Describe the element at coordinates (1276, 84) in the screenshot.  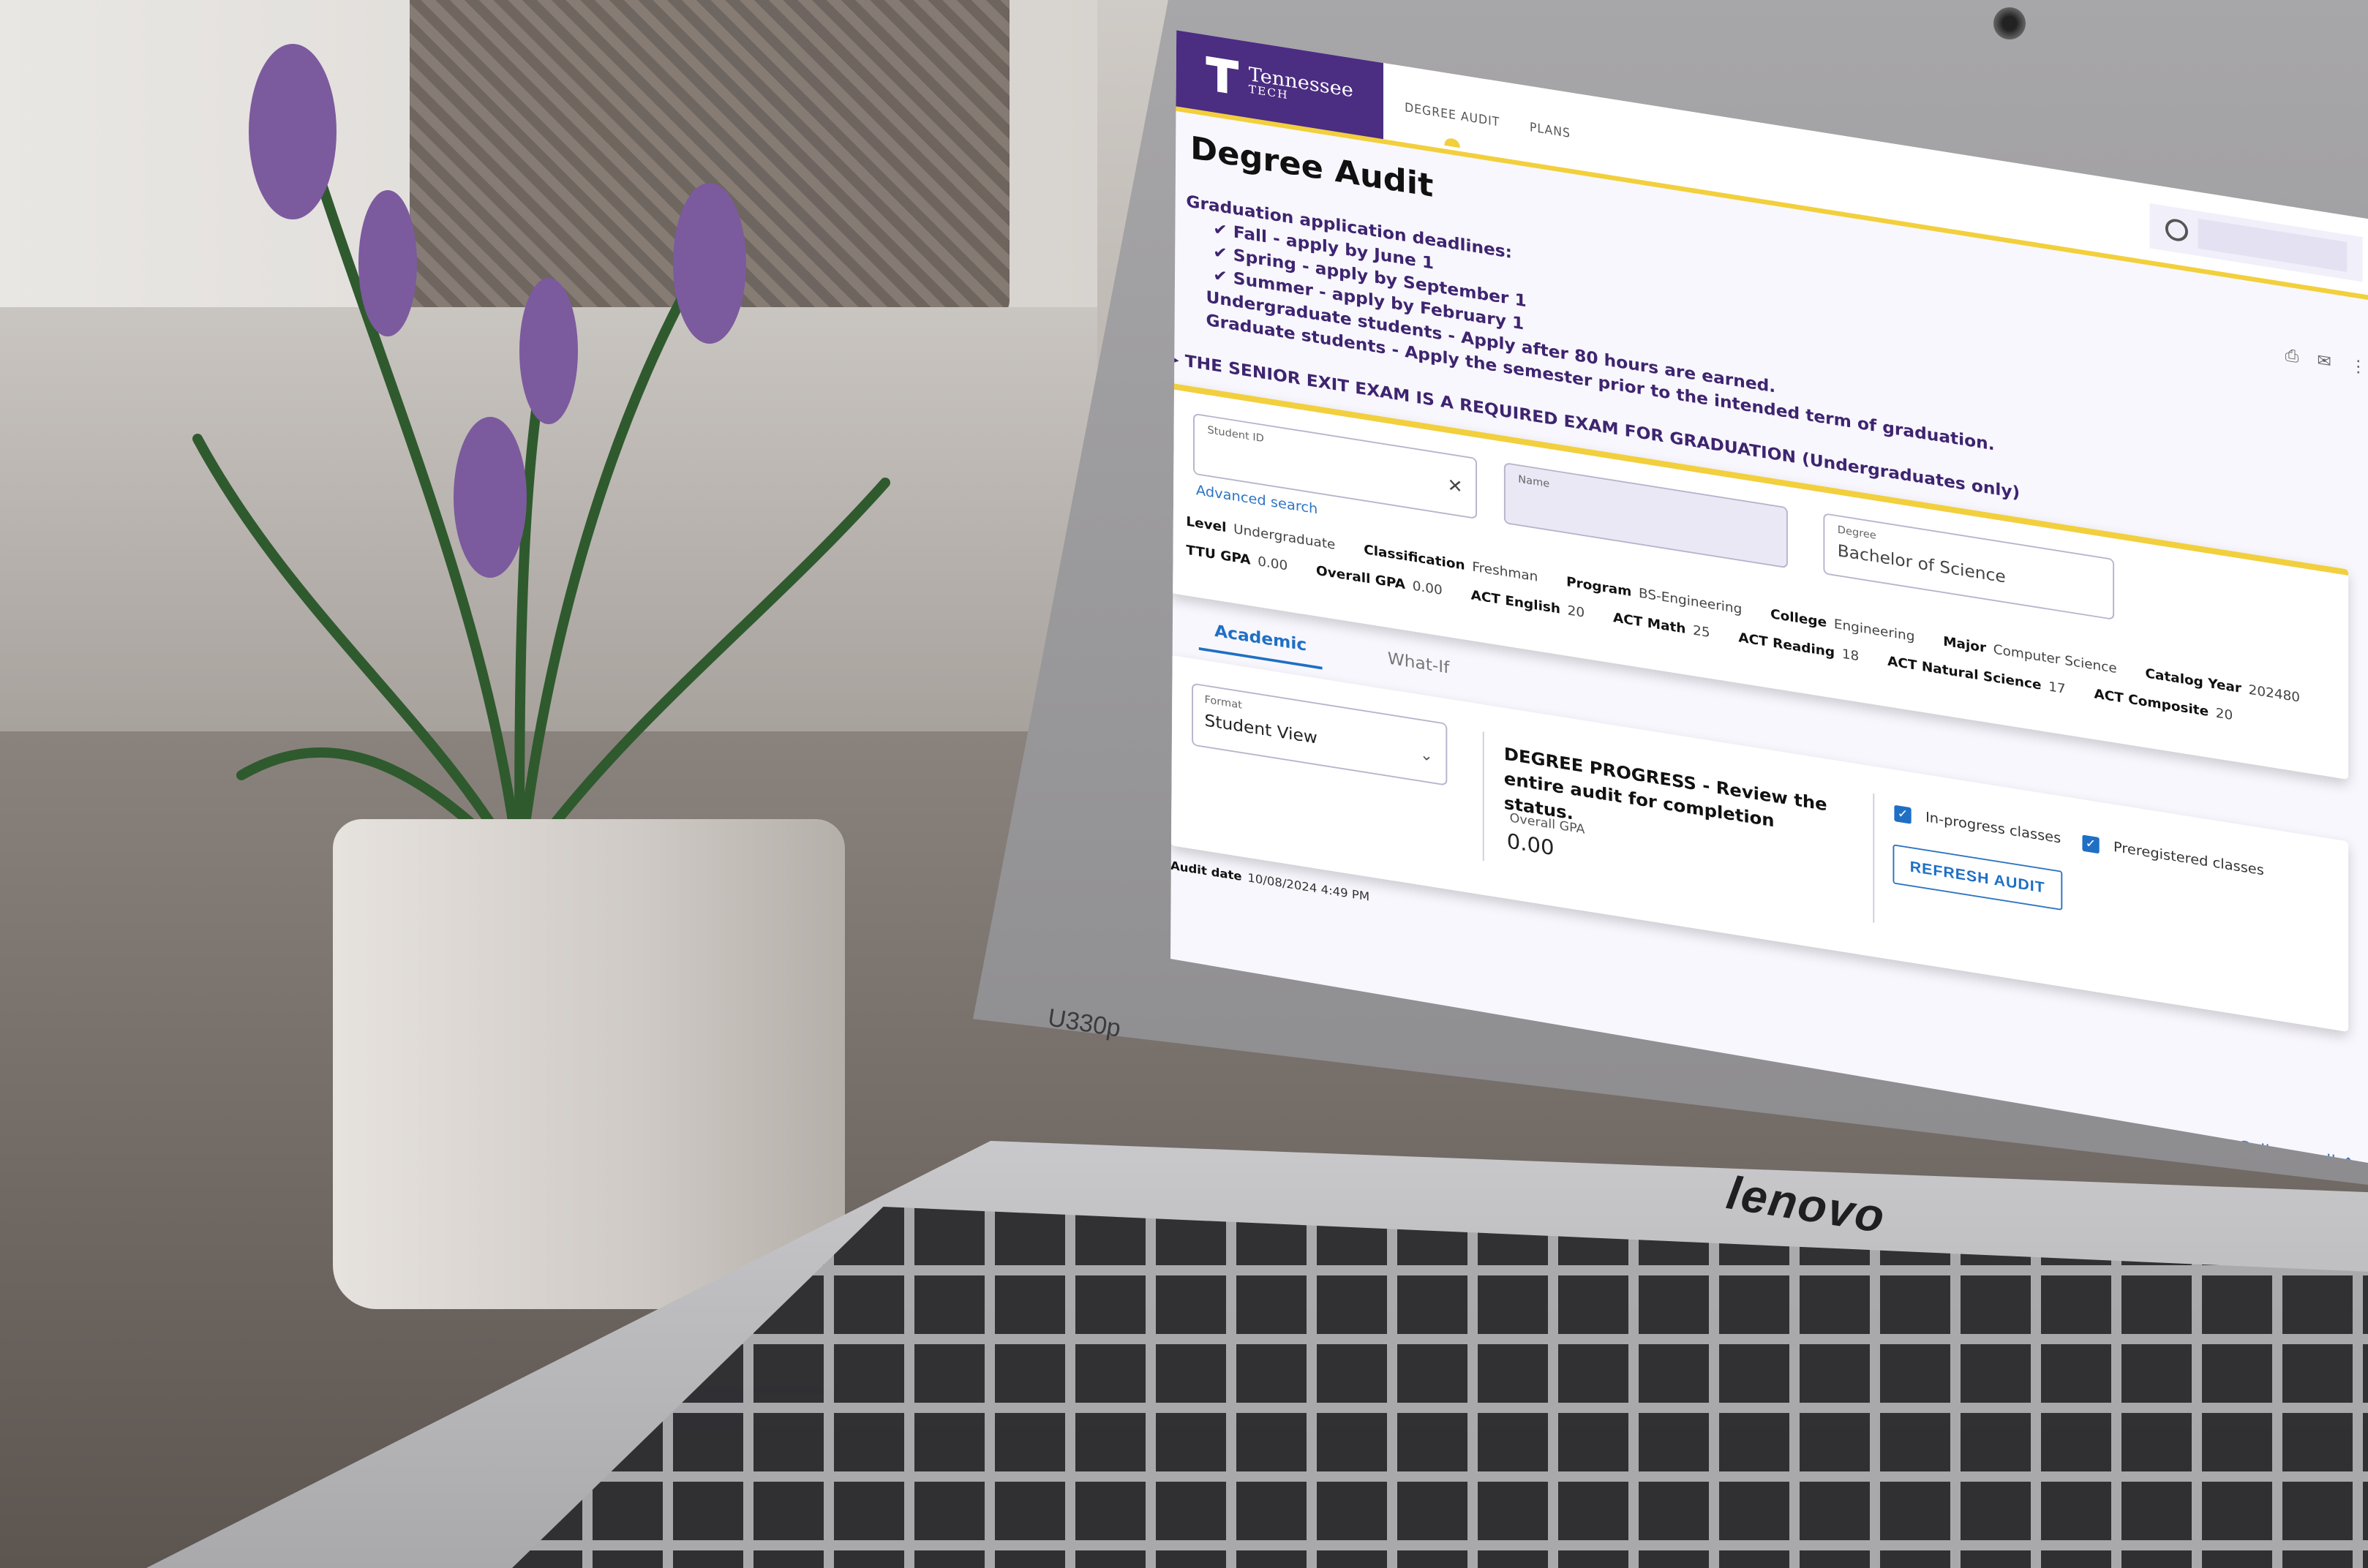
I see `university-logo: Tennessee TECH` at that location.